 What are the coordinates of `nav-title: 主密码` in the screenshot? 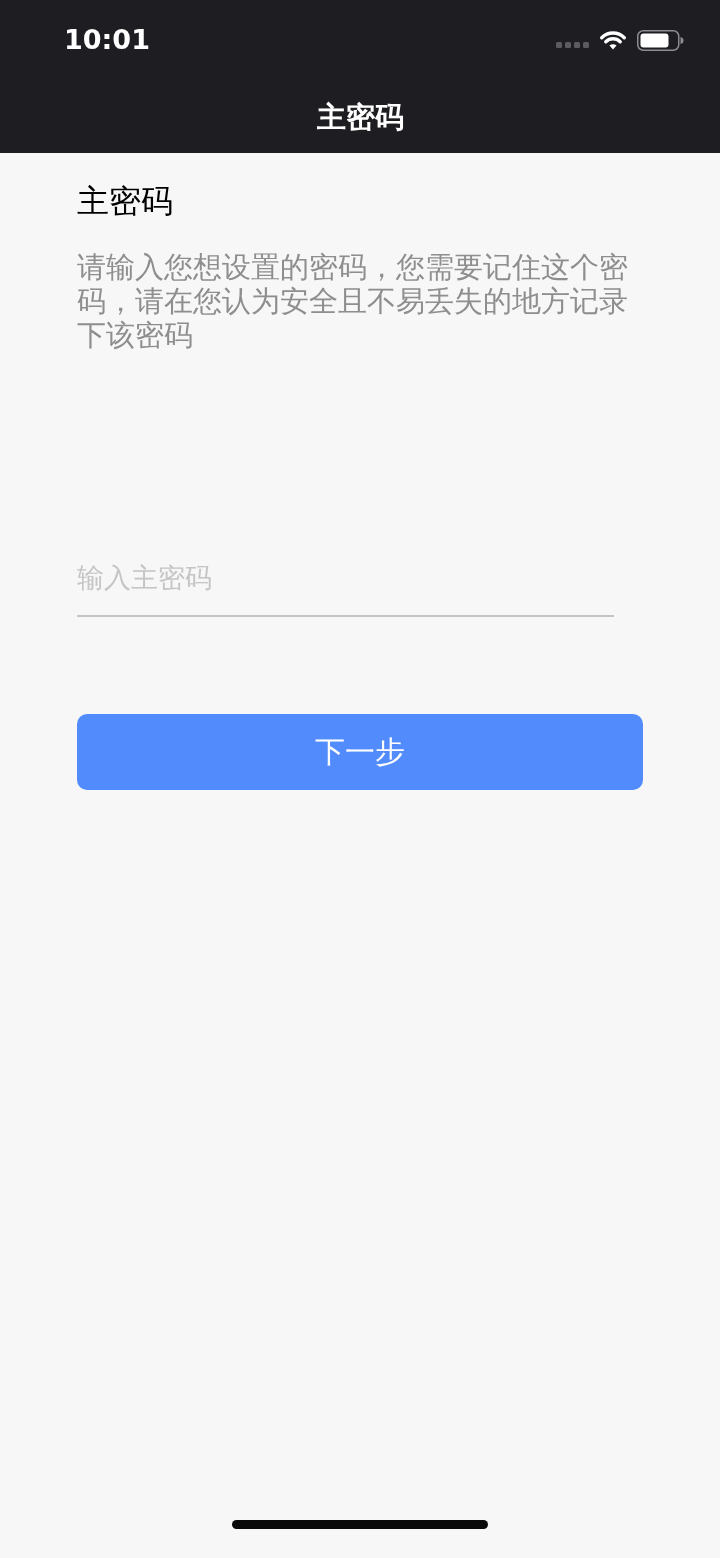 It's located at (360, 116).